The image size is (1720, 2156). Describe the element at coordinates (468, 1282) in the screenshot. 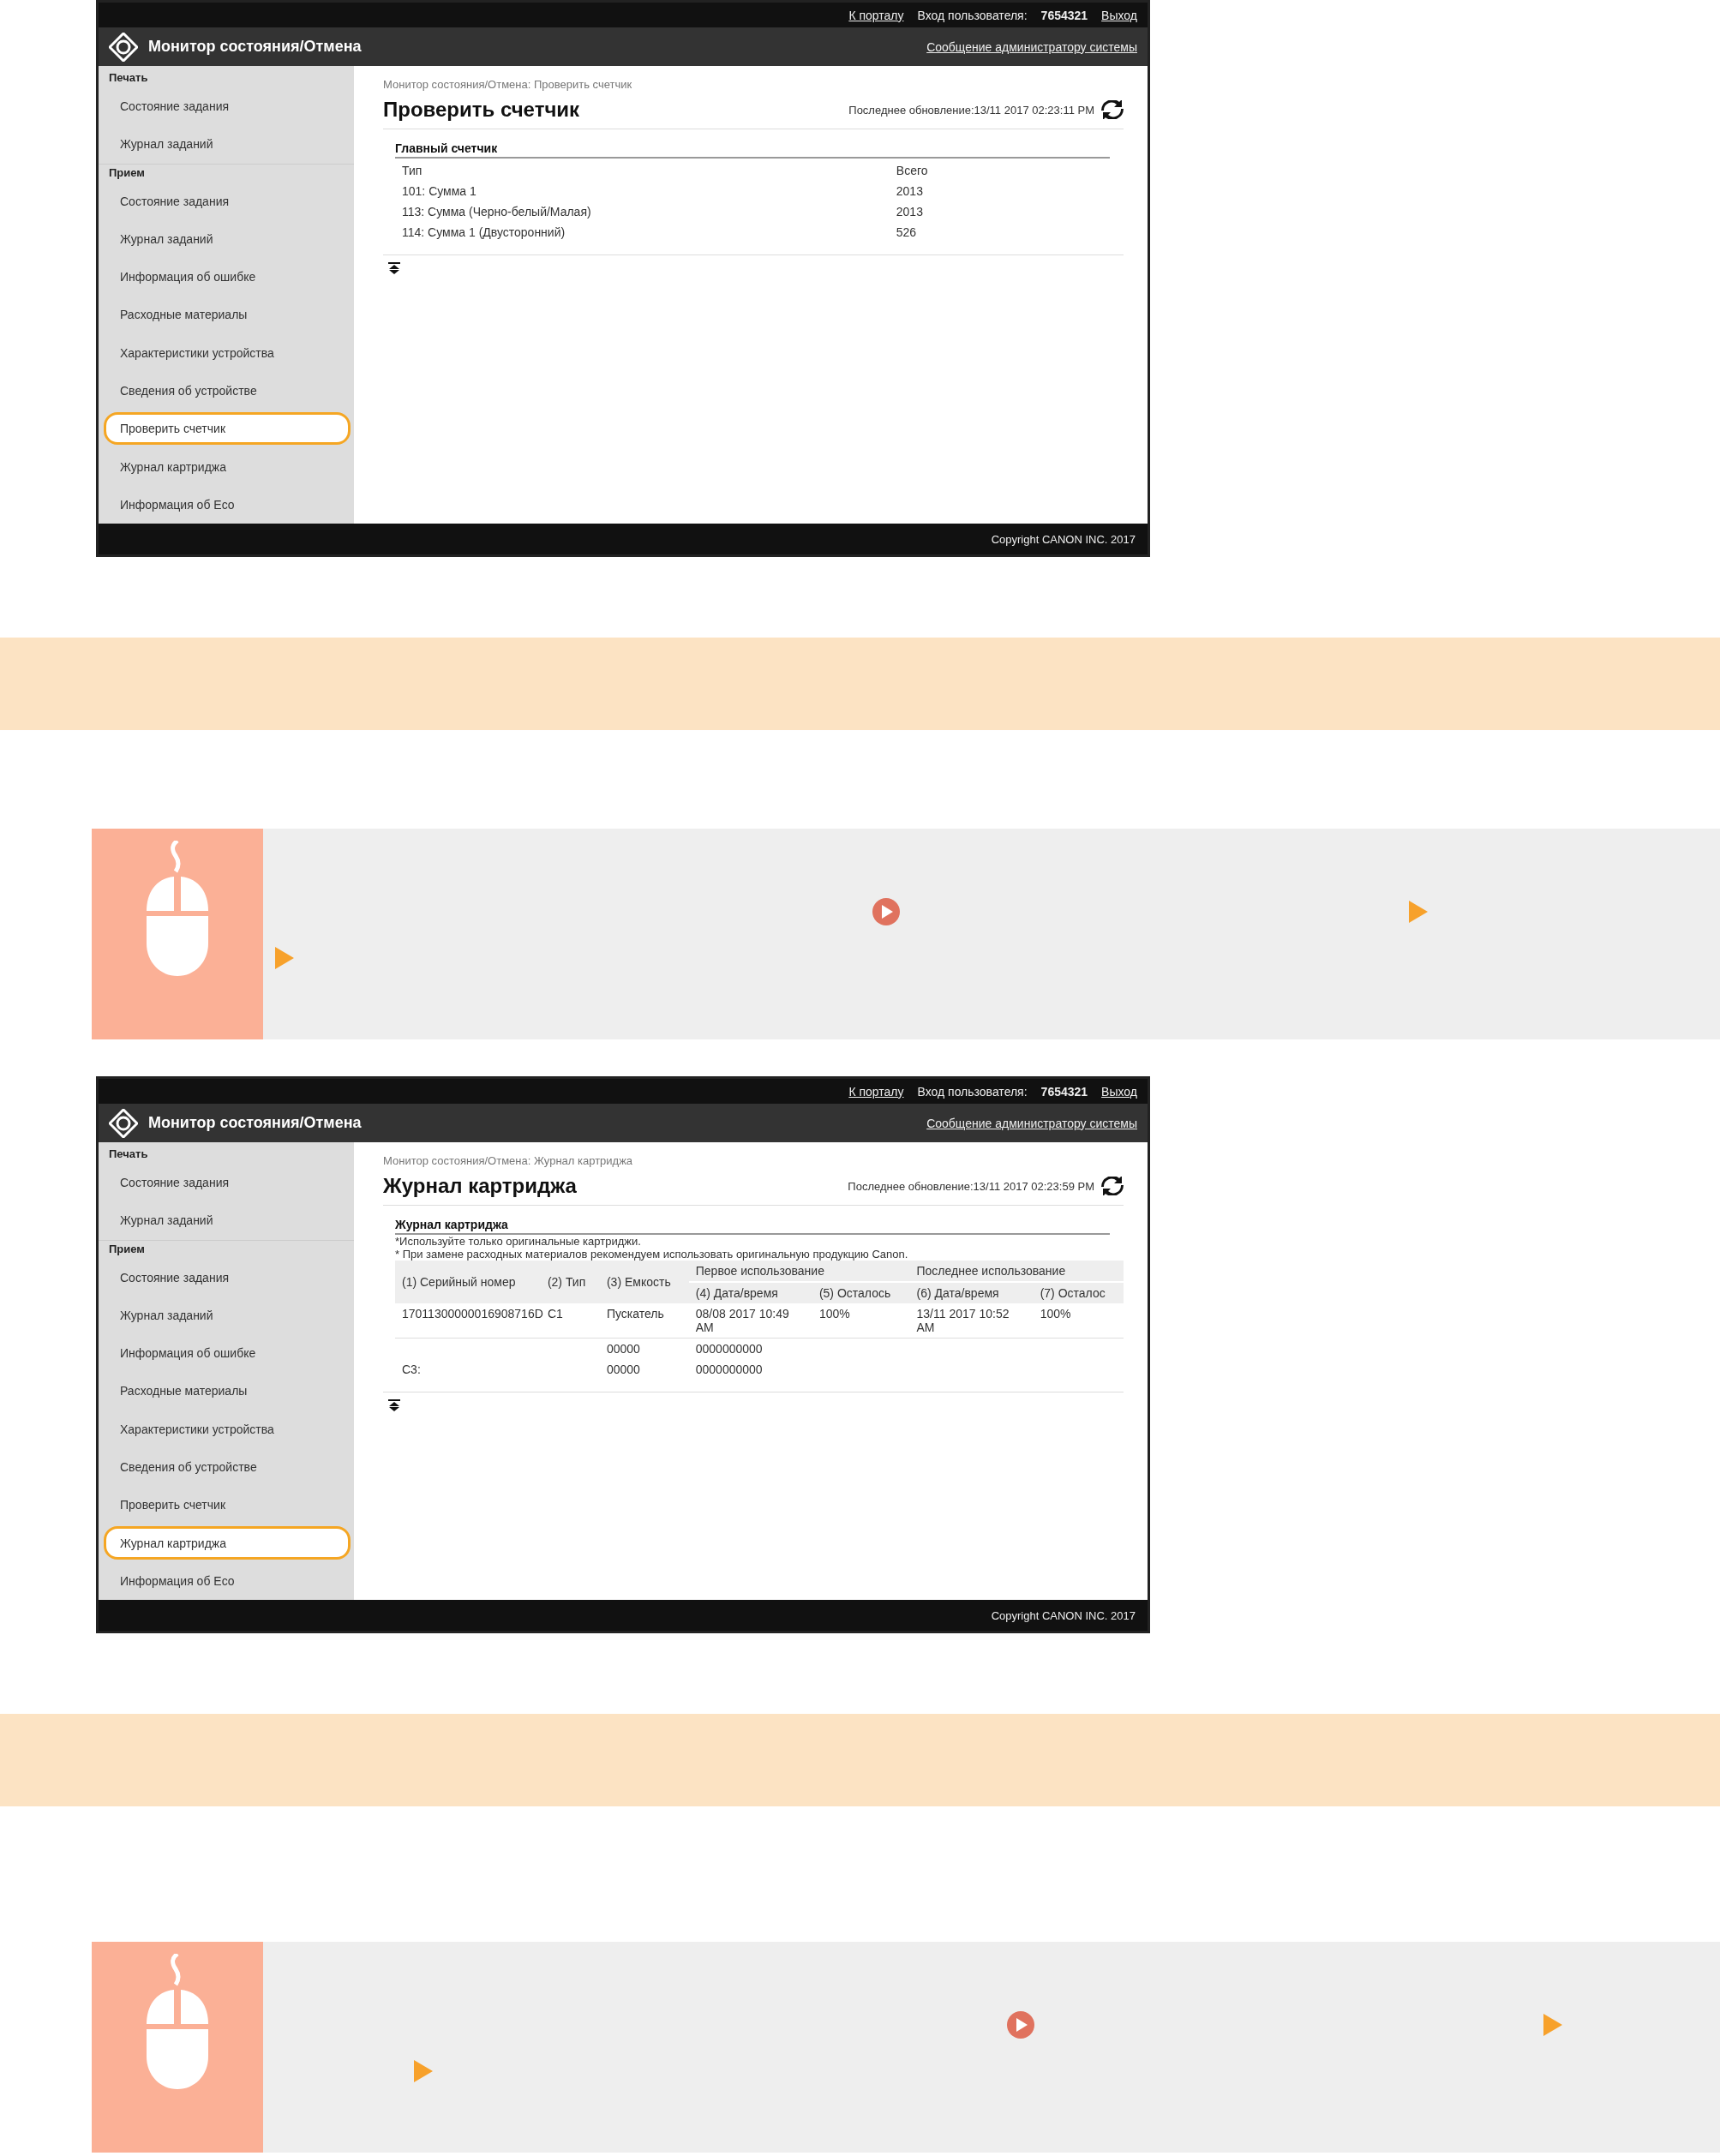

I see `column-header: (1) Серийный номер` at that location.